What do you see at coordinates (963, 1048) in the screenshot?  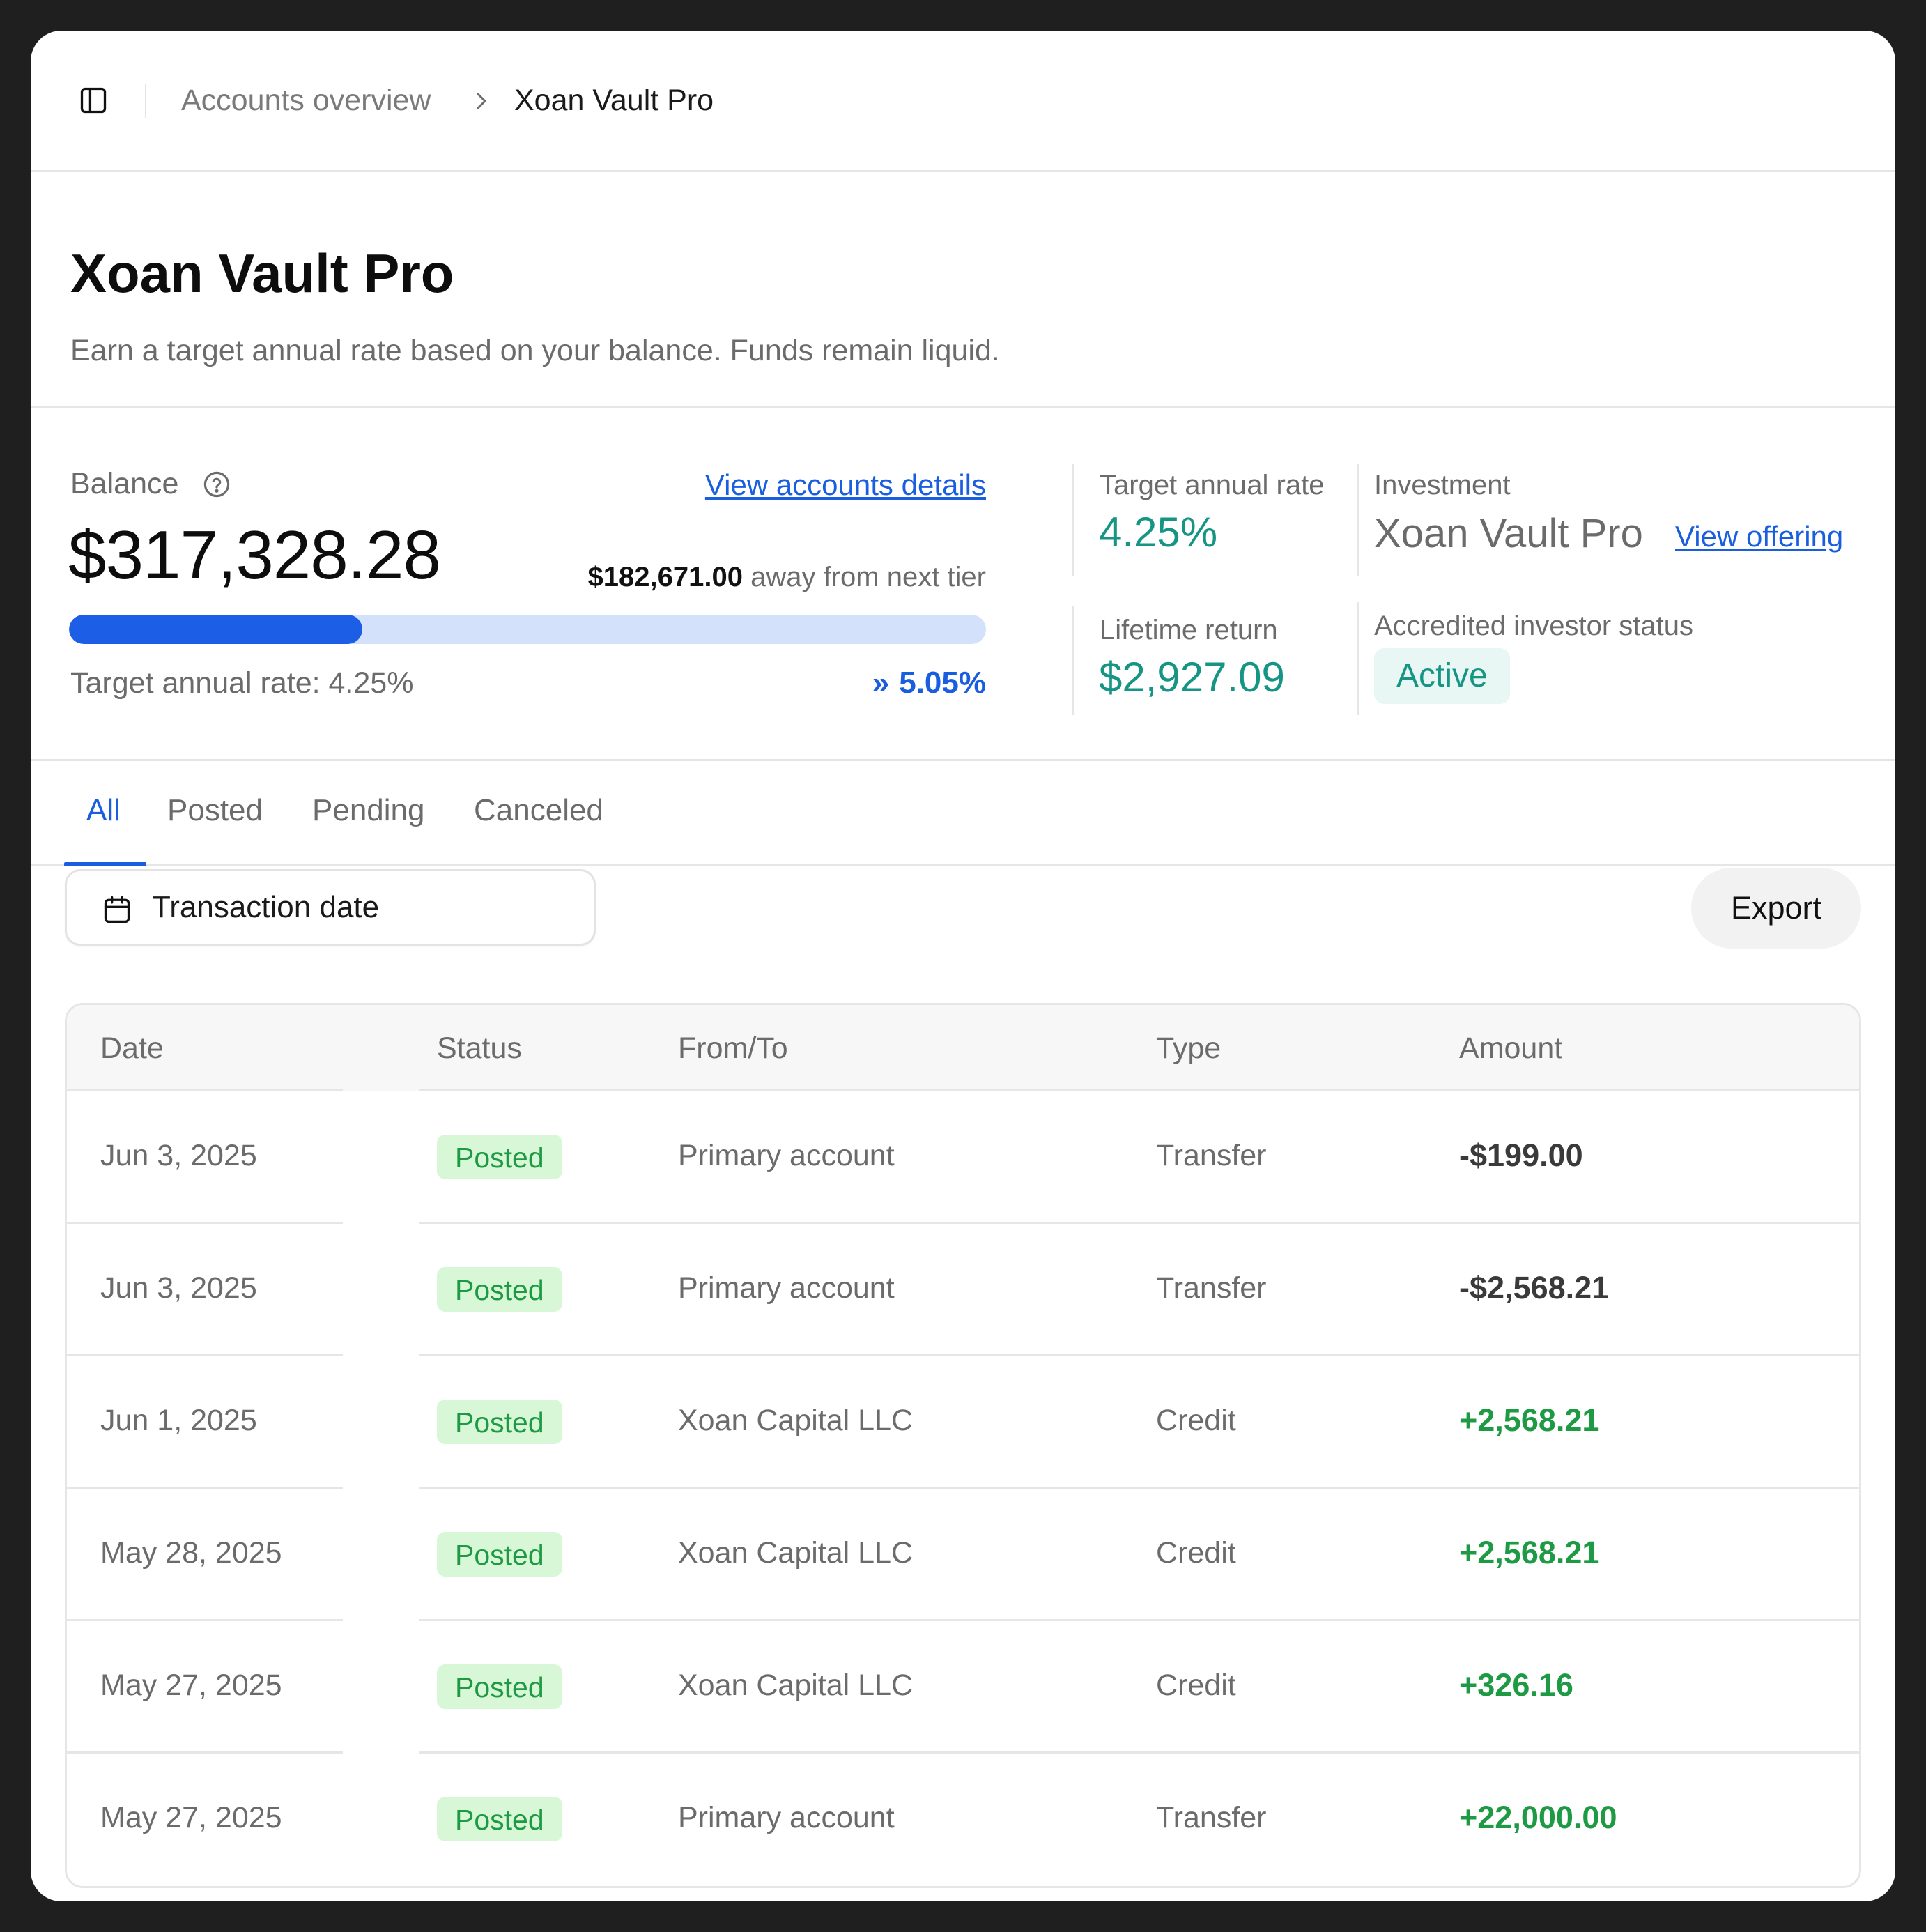 I see `table-header: Date Status From/To Type Amount` at bounding box center [963, 1048].